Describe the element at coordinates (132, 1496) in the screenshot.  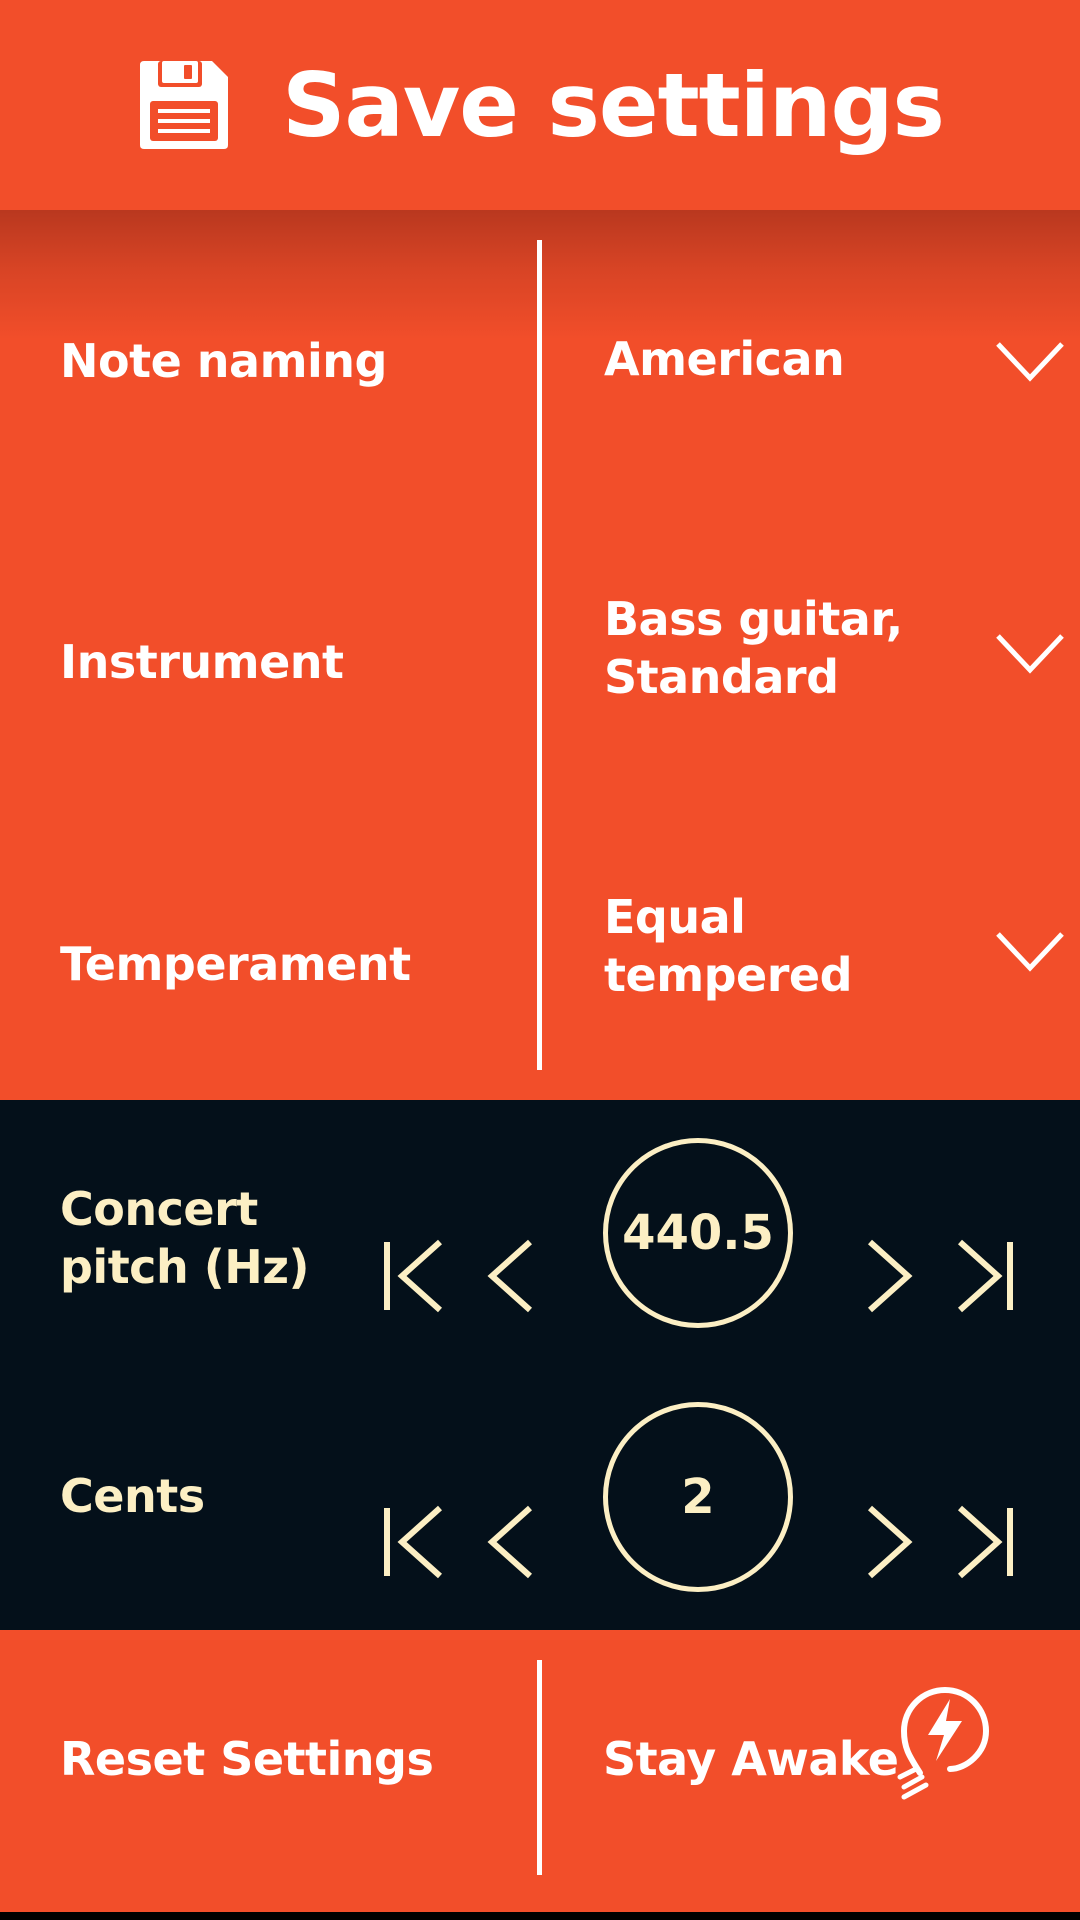
I see `cents-label: Cents` at that location.